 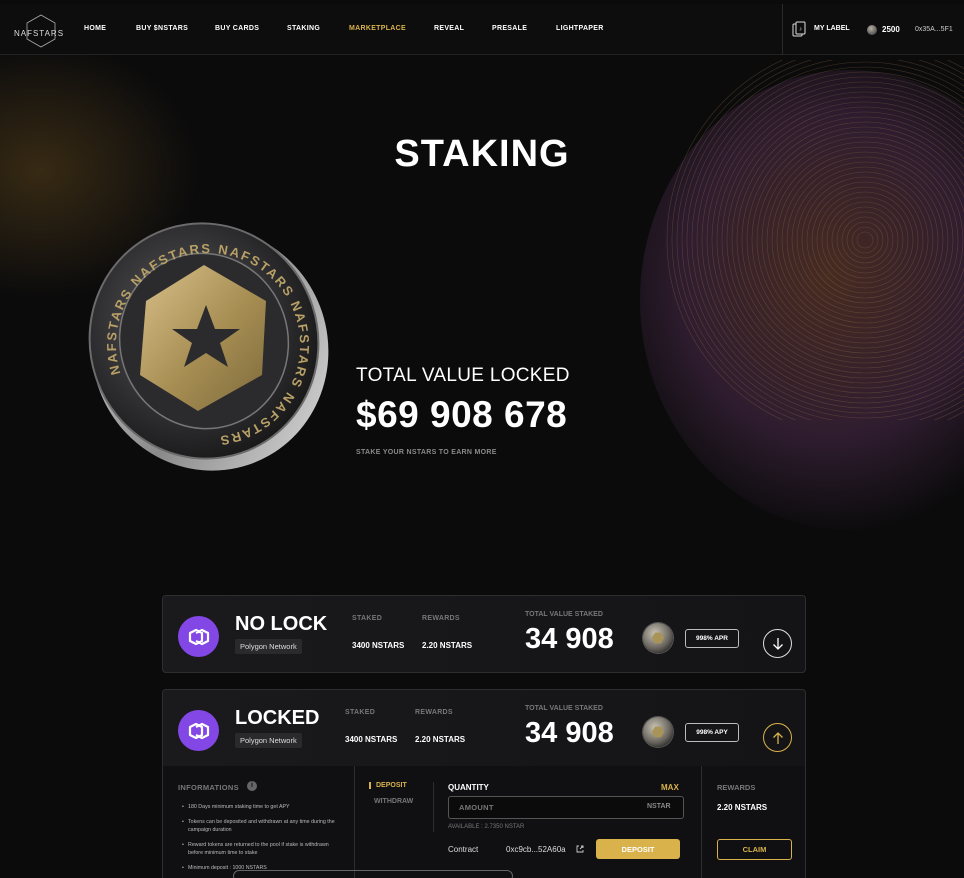 I want to click on nav-buy-cards: BUY CARDS, so click(x=237, y=28).